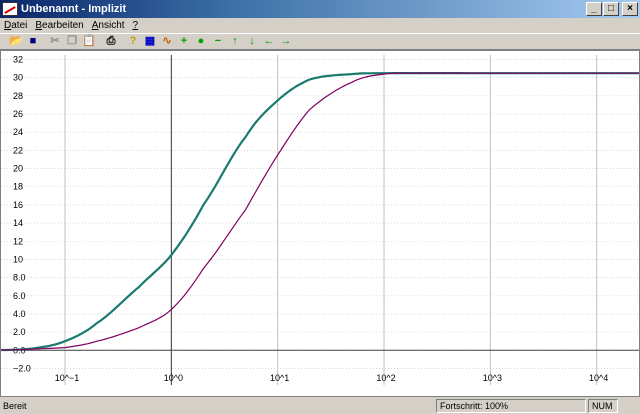  I want to click on help-icon: ?, so click(133, 41).